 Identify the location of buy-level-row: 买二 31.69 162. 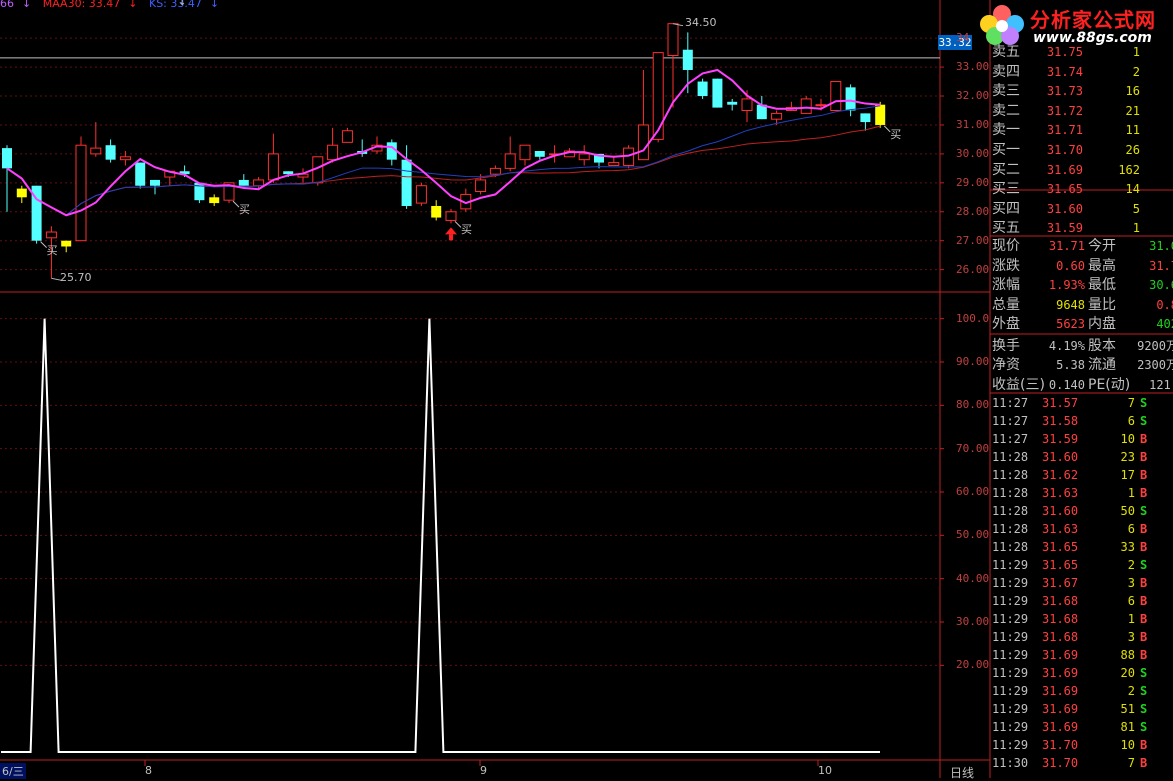
(1081, 170).